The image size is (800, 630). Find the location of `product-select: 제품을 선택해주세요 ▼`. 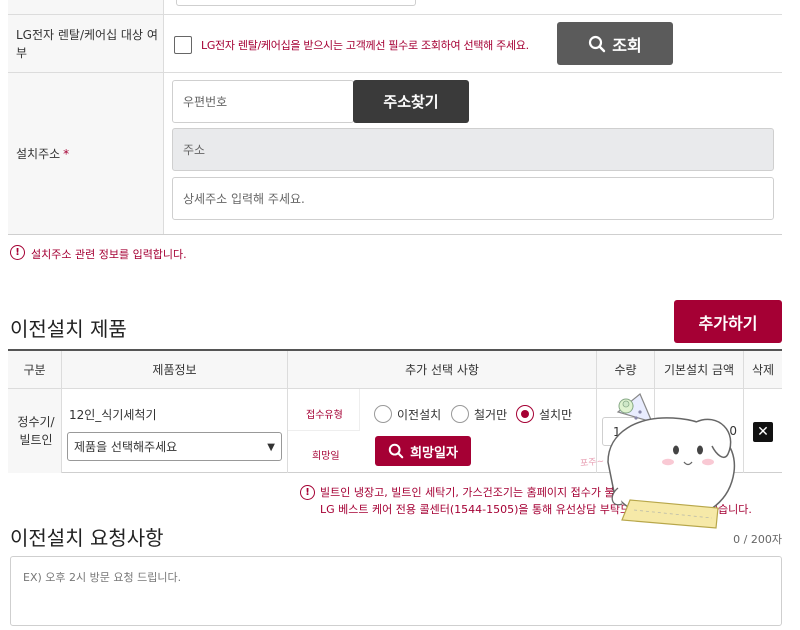

product-select: 제품을 선택해주세요 ▼ is located at coordinates (174, 446).